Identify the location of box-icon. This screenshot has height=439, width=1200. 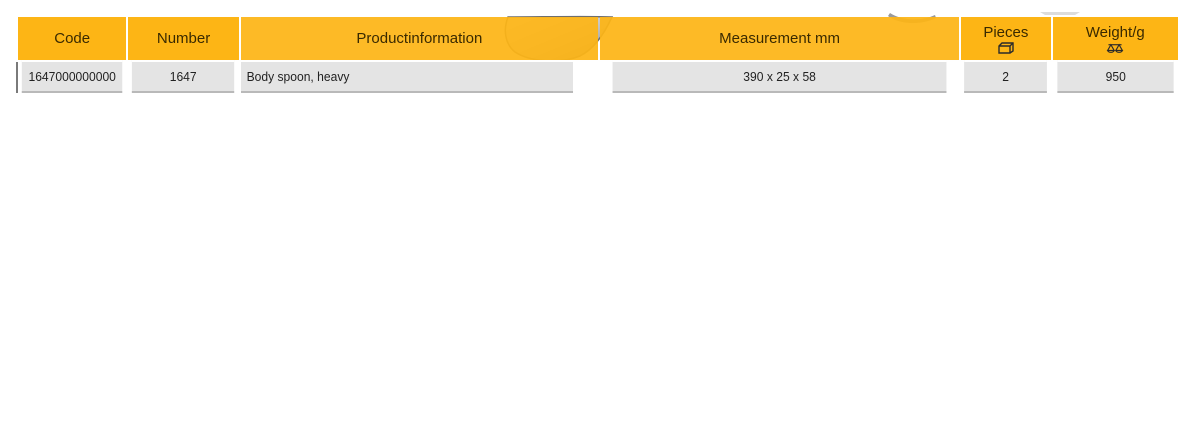
(1006, 47).